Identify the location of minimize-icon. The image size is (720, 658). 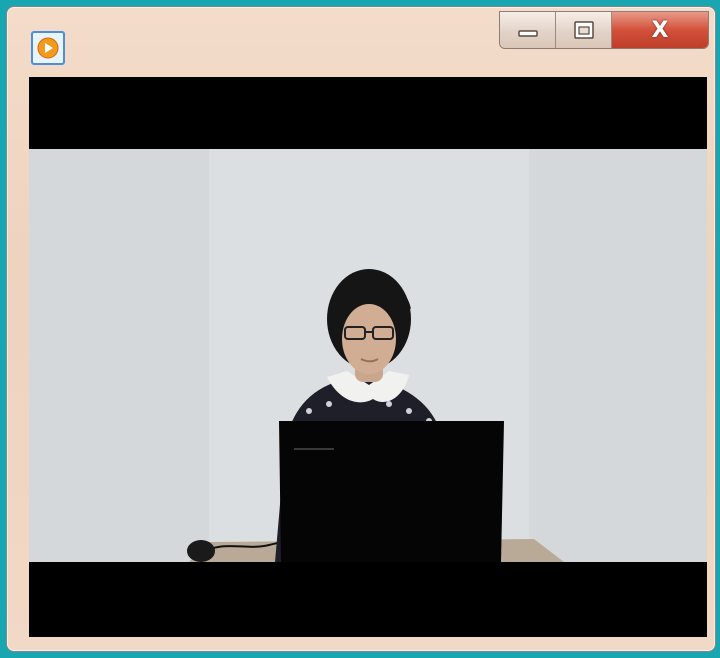
(527, 33).